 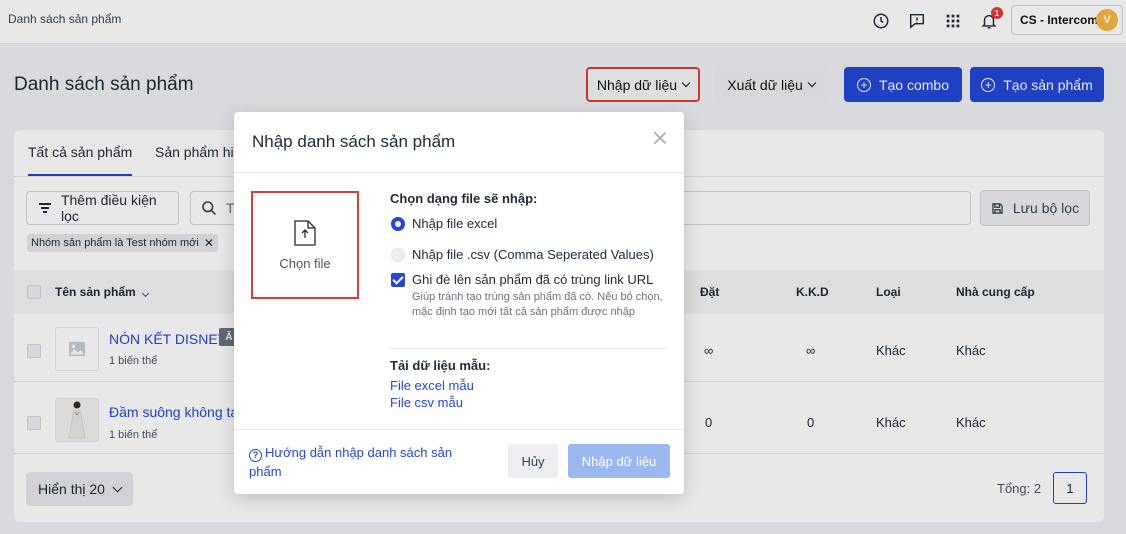 I want to click on guide-link-label: Hướng dẫn nhập danh sách sản phẩm, so click(x=351, y=462).